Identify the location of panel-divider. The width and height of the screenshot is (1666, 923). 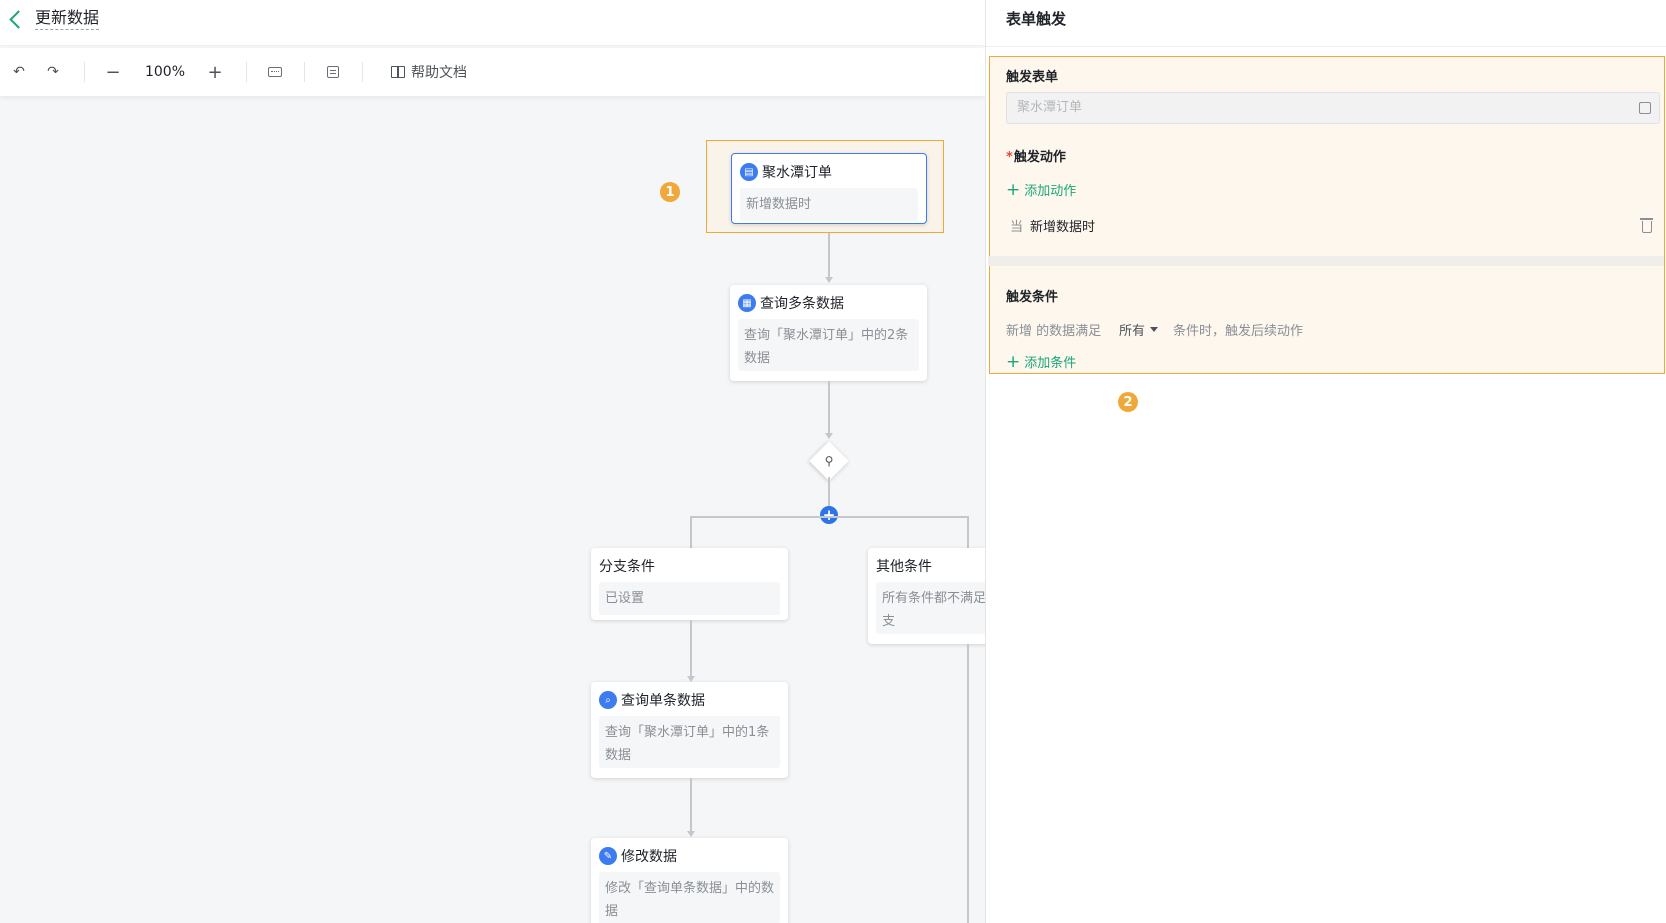
(1326, 46).